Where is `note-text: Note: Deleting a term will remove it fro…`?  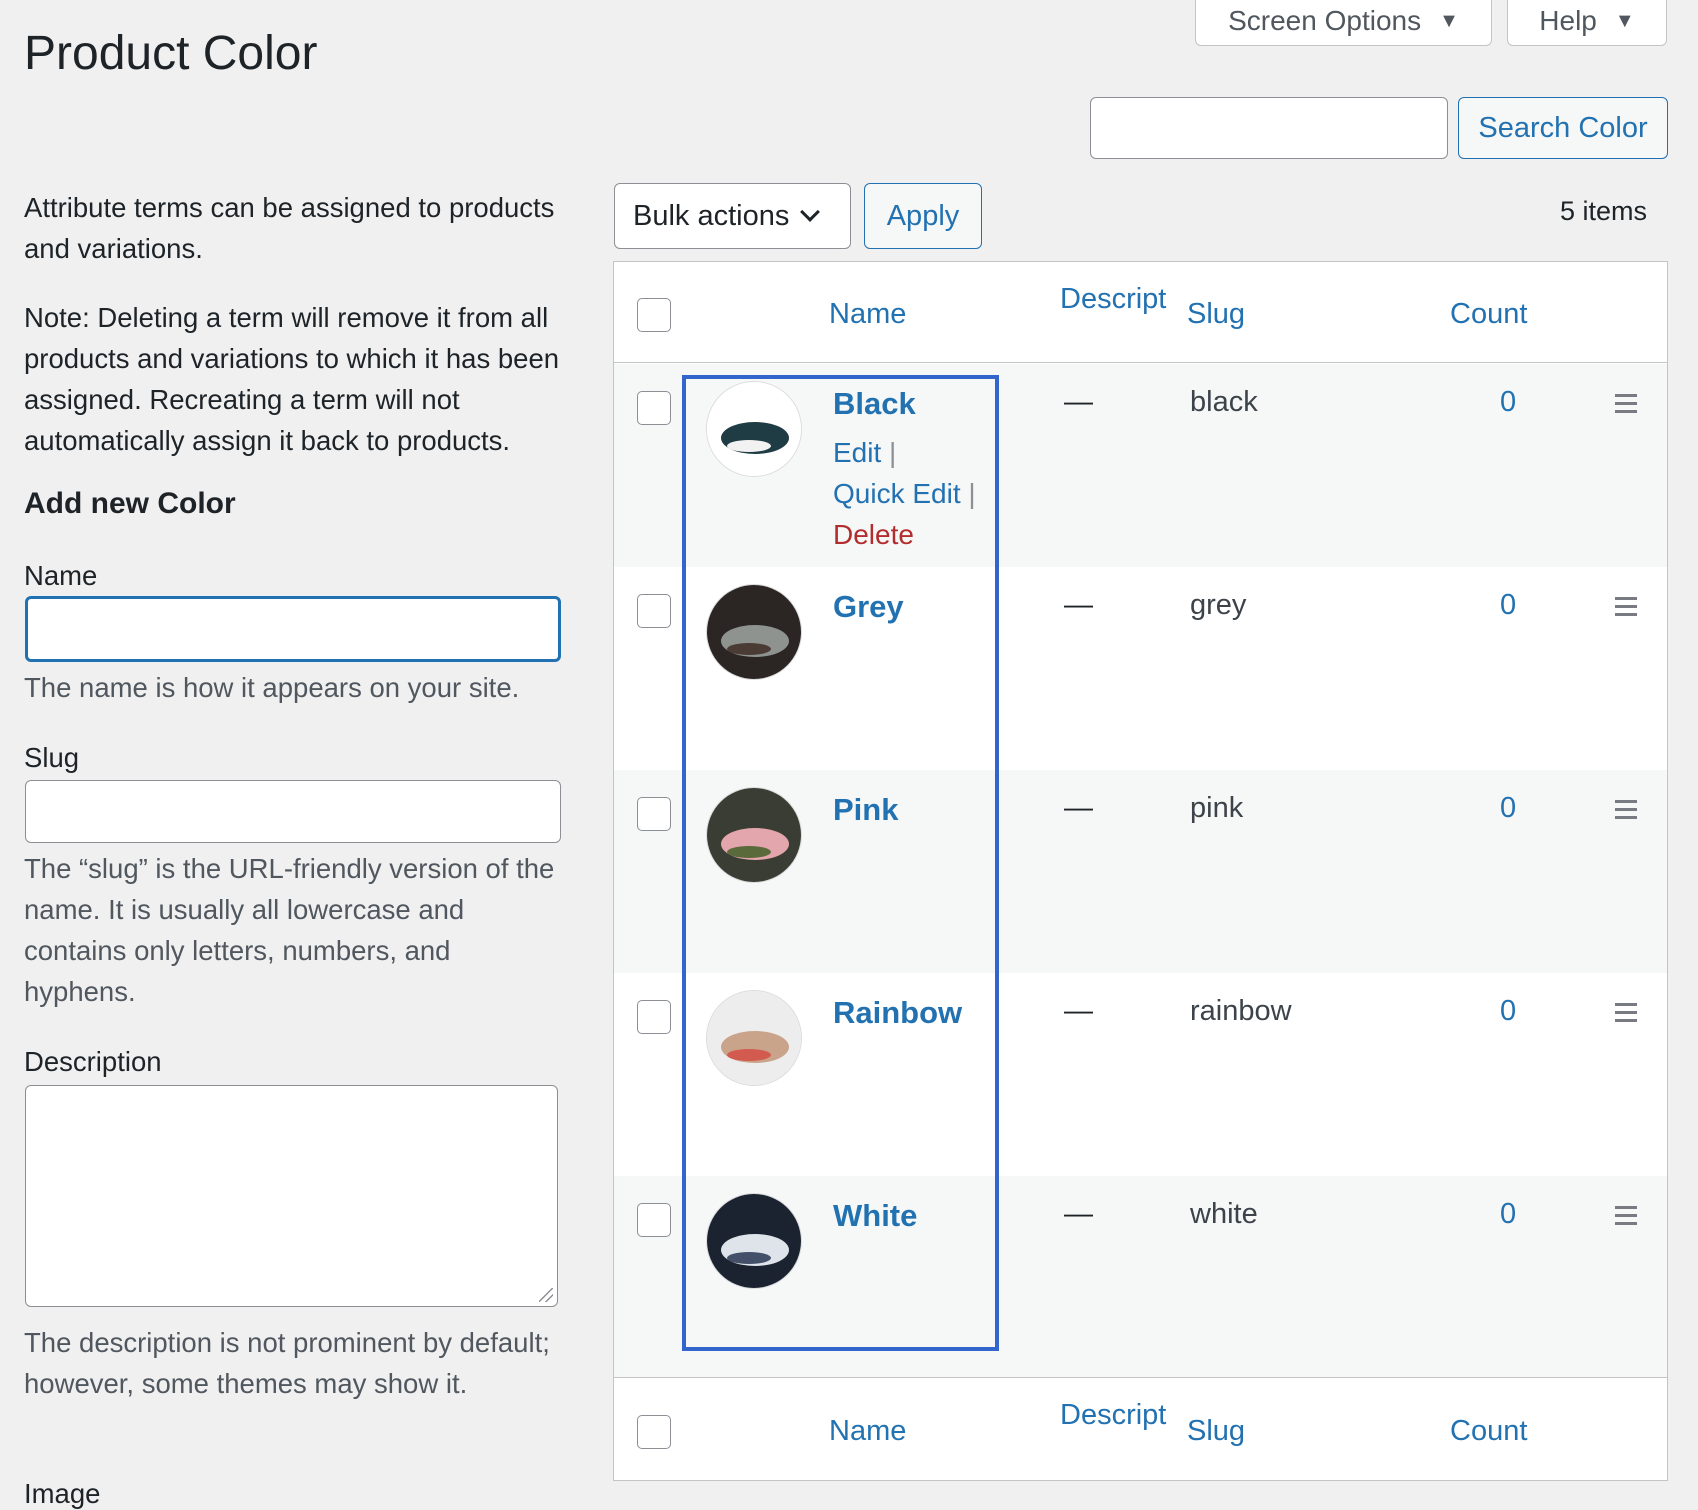
note-text: Note: Deleting a term will remove it fro… is located at coordinates (292, 379).